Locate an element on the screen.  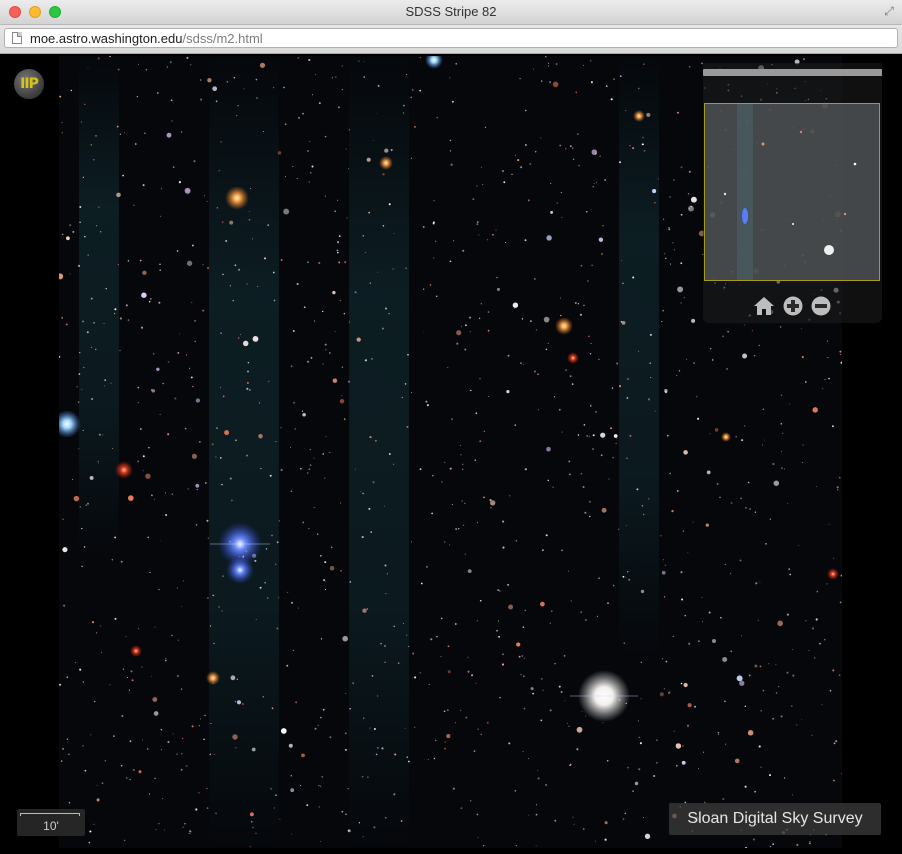
title-bar: SDSS Stripe 82 ⤢ is located at coordinates (451, 12).